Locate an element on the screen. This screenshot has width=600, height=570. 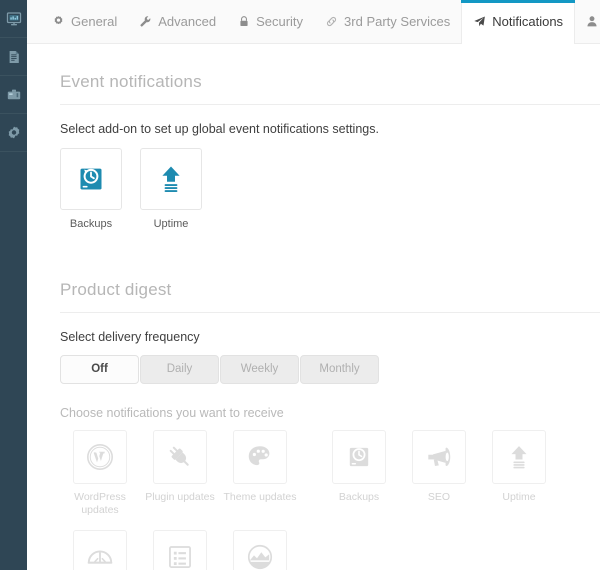
addon-tile-uptime: Uptime is located at coordinates (171, 190).